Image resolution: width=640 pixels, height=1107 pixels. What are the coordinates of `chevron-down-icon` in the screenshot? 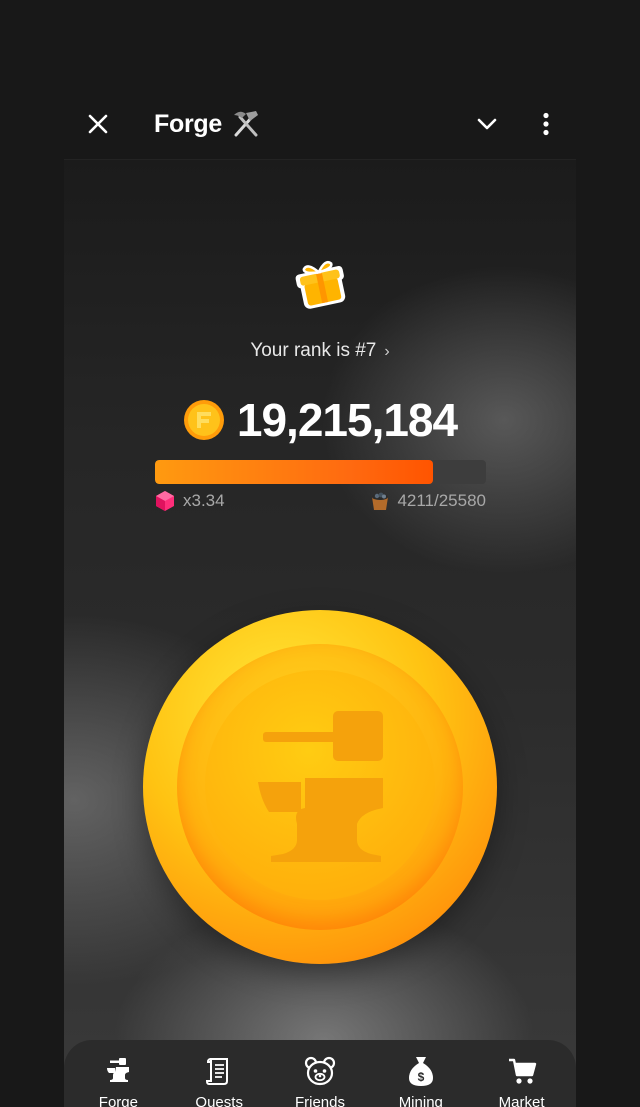 It's located at (487, 124).